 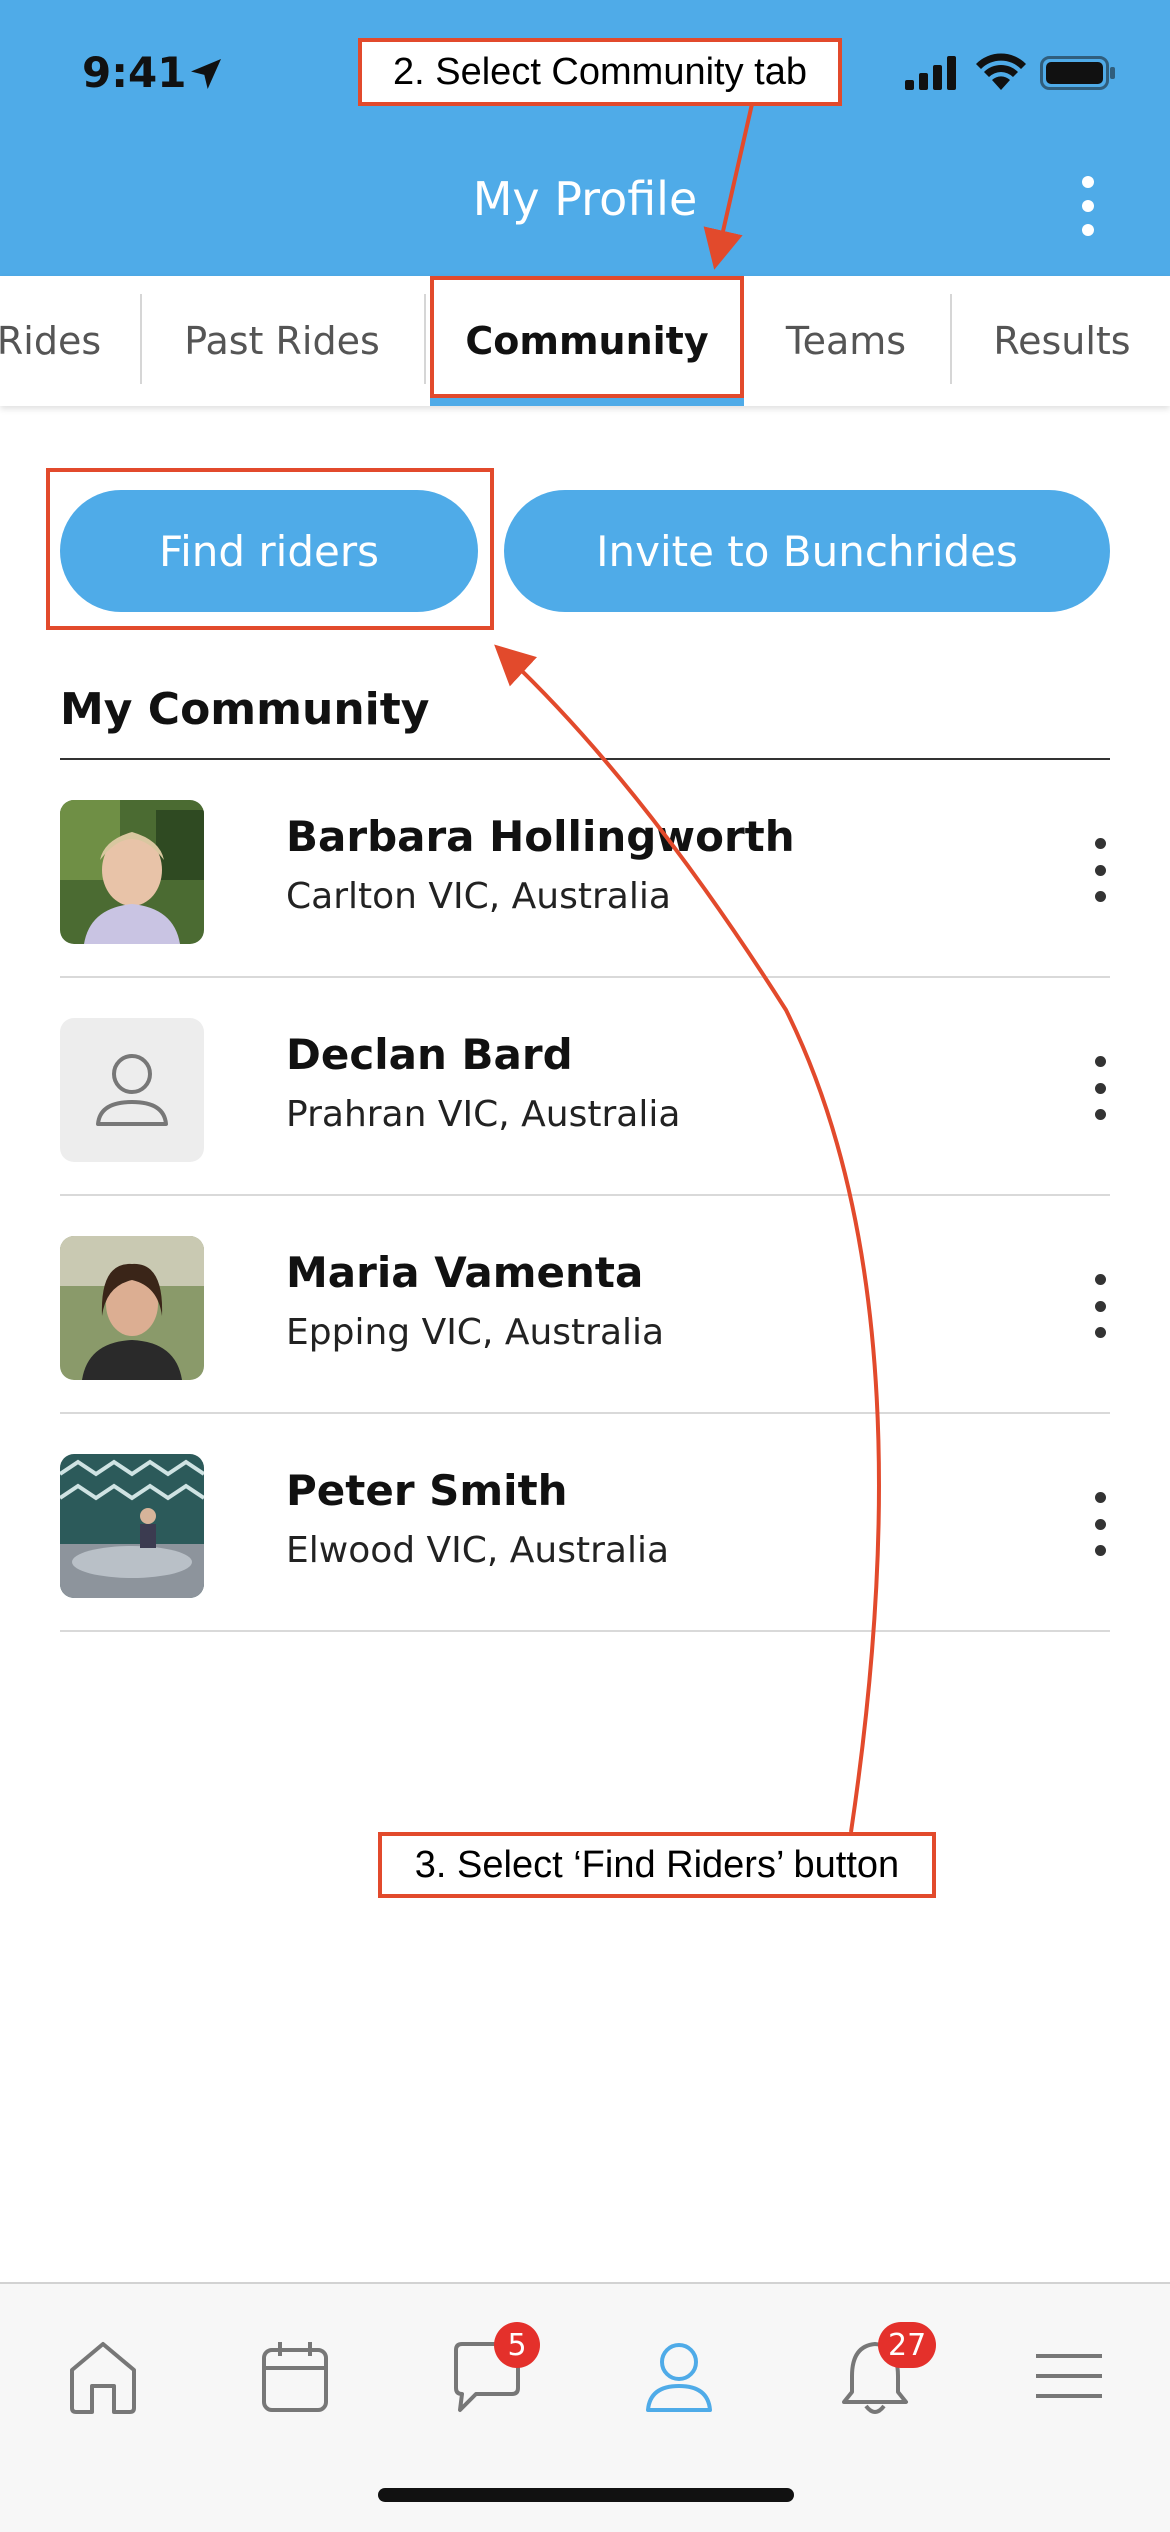 What do you see at coordinates (517, 2345) in the screenshot?
I see `messages-badge: 5` at bounding box center [517, 2345].